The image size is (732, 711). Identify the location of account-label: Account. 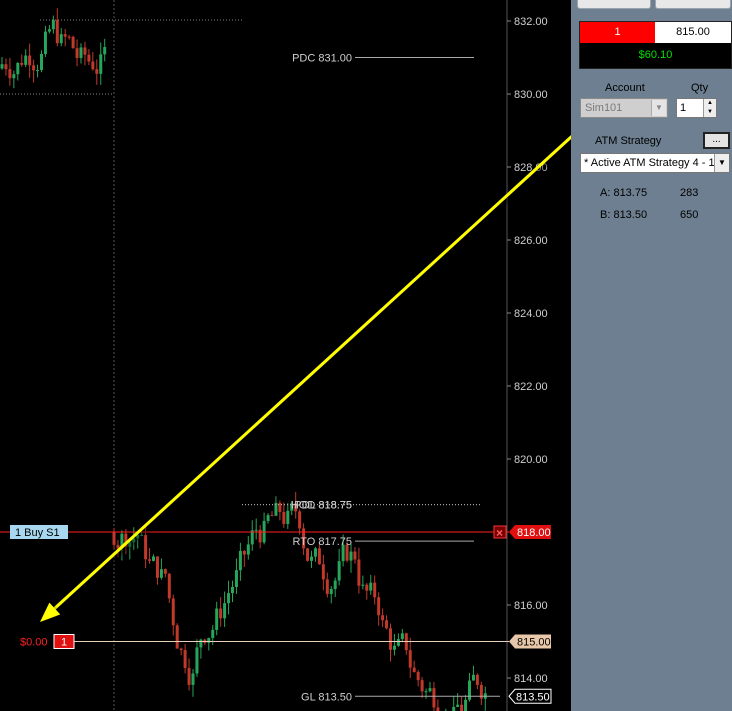
(625, 88).